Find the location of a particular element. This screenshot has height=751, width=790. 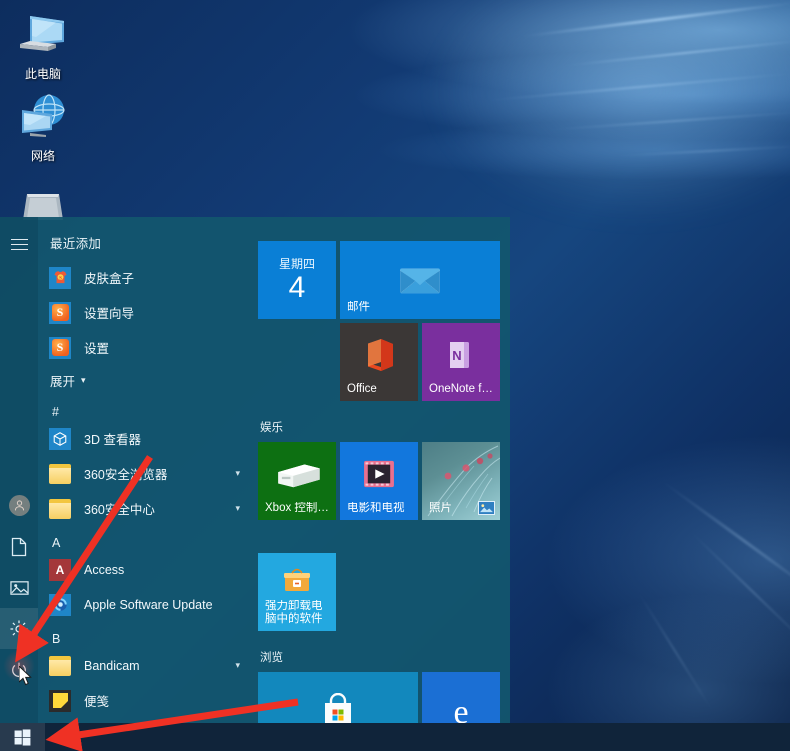

tile-row: 星期四 4 邮件 is located at coordinates (384, 282).